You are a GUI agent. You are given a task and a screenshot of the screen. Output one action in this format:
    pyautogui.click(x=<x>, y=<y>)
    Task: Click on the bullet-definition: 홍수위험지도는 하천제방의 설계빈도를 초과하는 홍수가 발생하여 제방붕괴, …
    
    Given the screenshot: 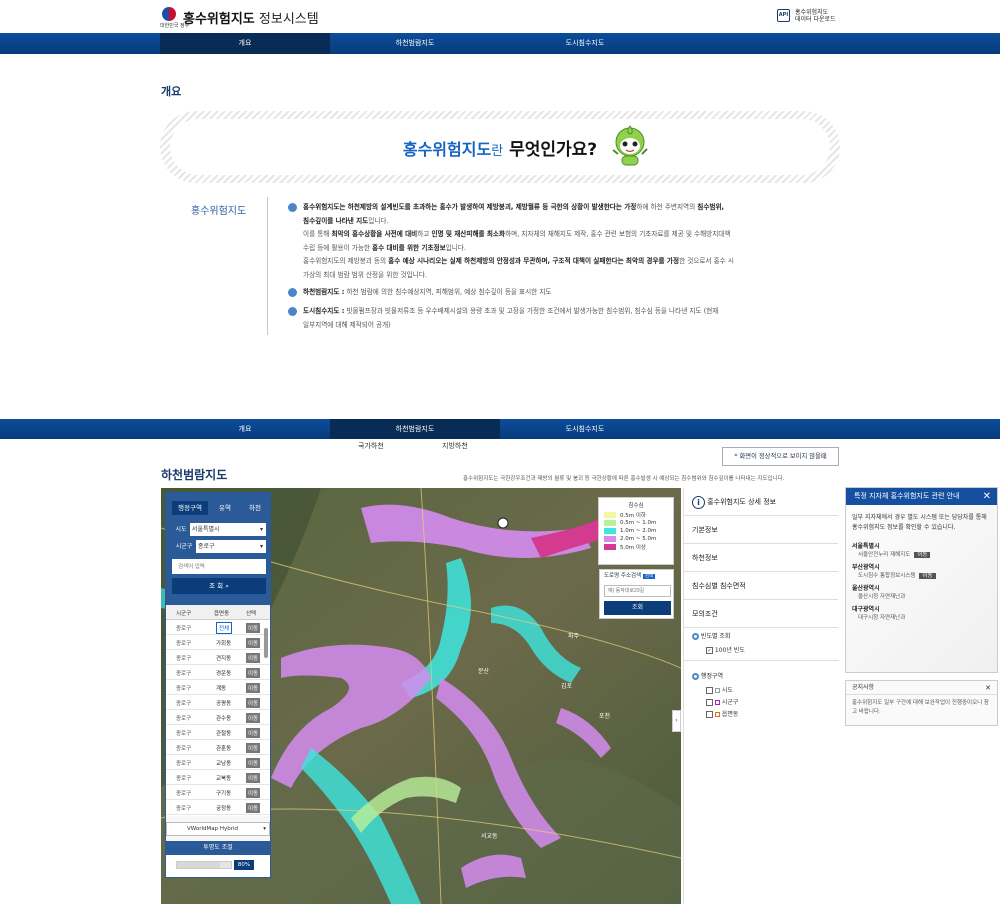 What is the action you would take?
    pyautogui.click(x=550, y=241)
    